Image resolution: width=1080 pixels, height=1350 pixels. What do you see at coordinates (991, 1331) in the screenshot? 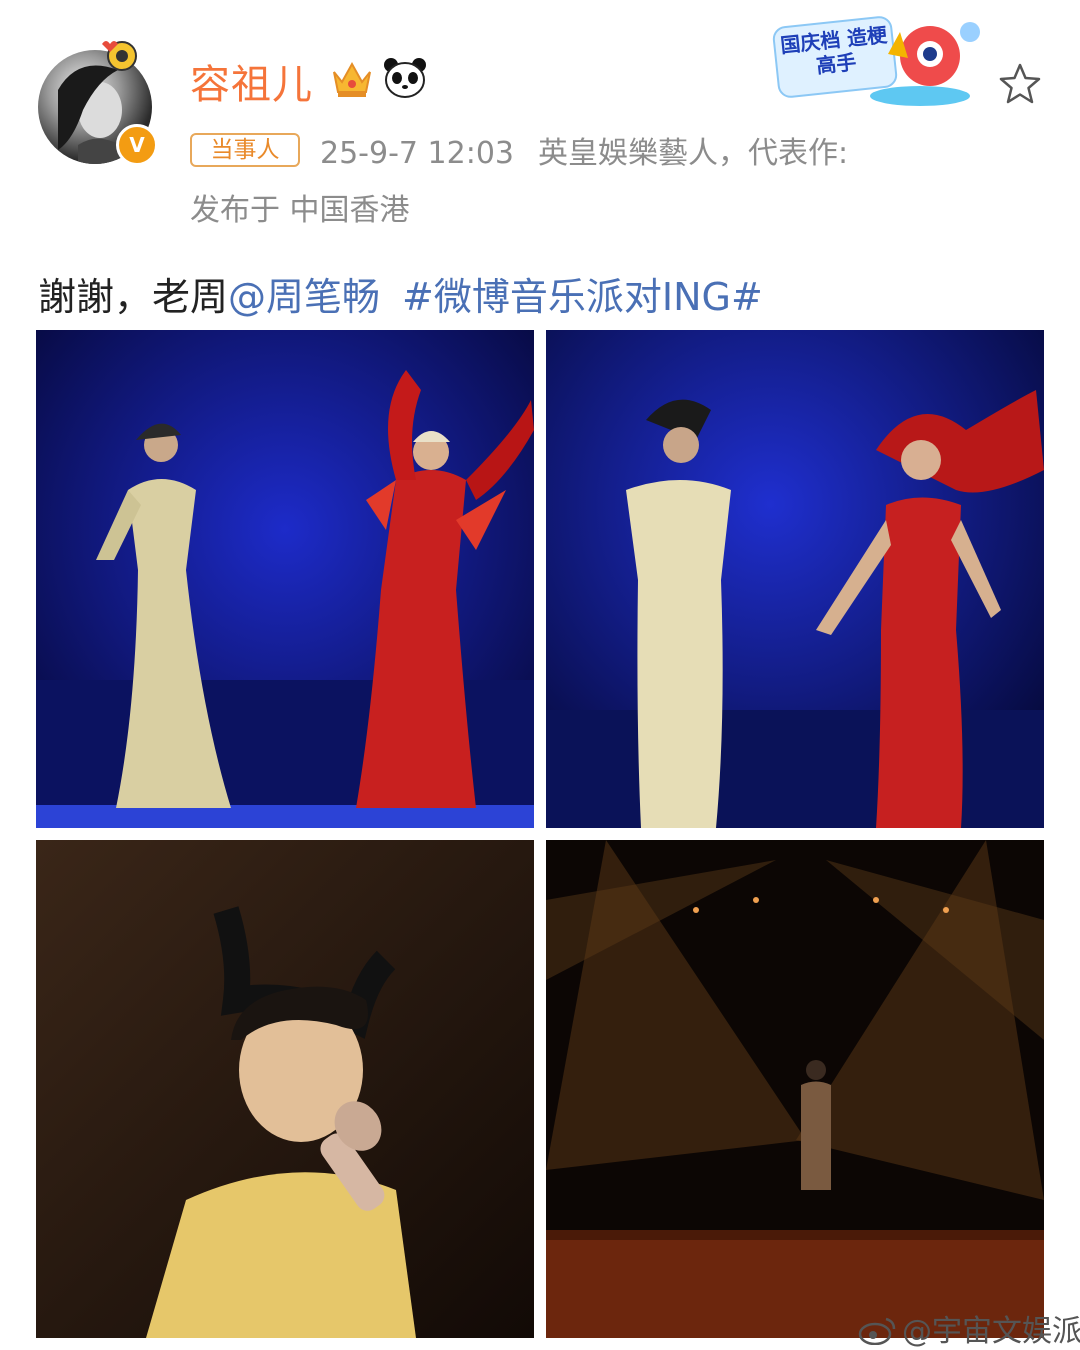
I see `watermark-text: @宇宙文娱派` at bounding box center [991, 1331].